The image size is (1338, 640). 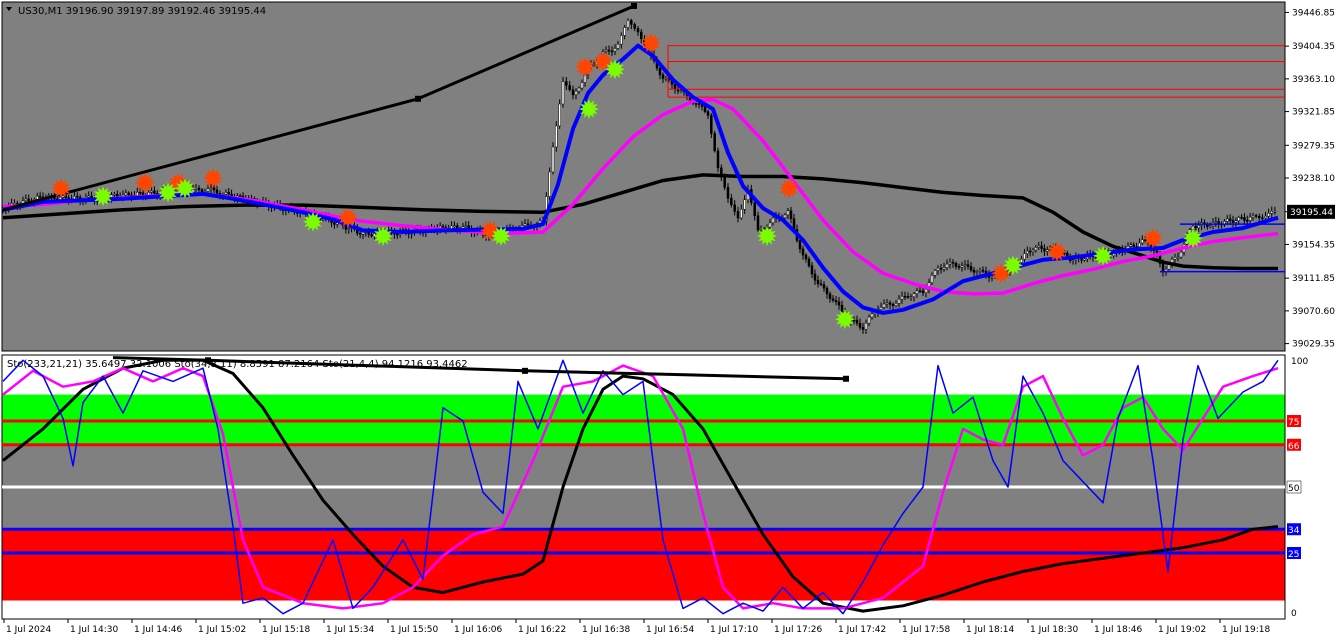 I want to click on time-tick-label: 1 Jul 15:02, so click(x=222, y=630).